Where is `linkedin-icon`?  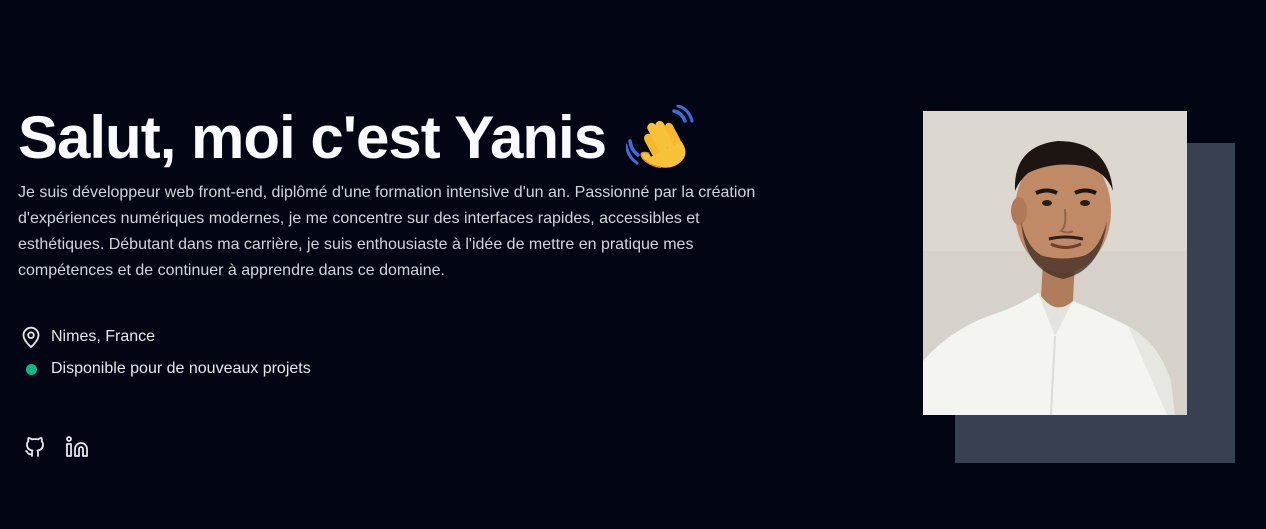 linkedin-icon is located at coordinates (77, 446).